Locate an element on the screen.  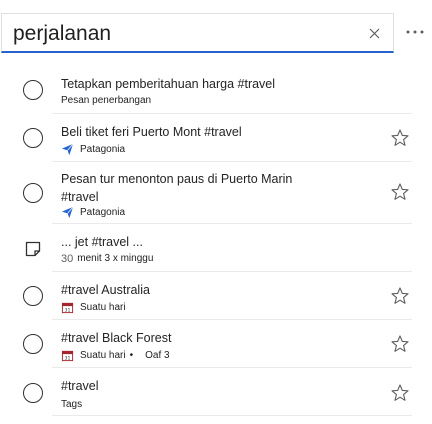
more-icon is located at coordinates (415, 32).